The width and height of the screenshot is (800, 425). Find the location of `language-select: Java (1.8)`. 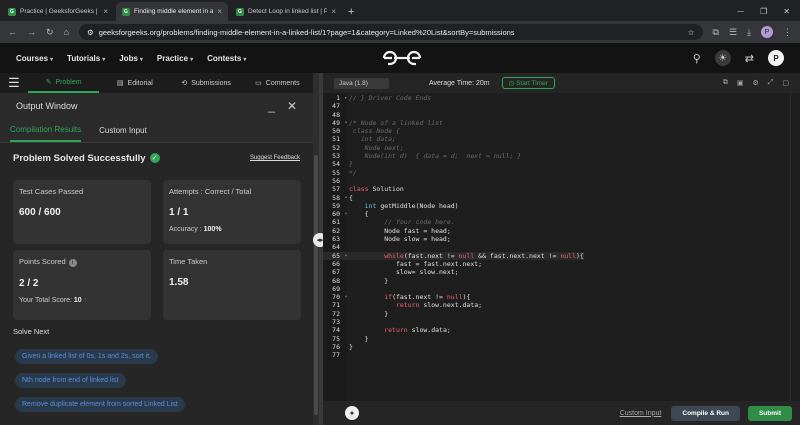

language-select: Java (1.8) is located at coordinates (361, 83).